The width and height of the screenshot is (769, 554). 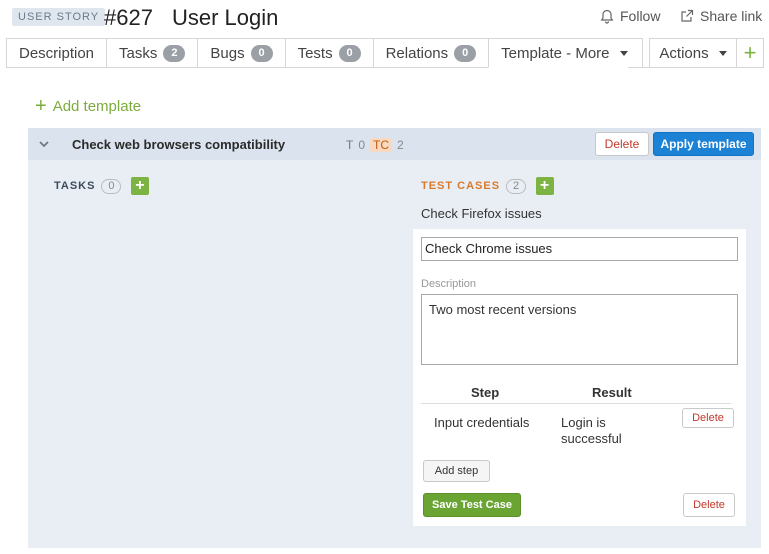 What do you see at coordinates (178, 144) in the screenshot?
I see `template-name: Check web browsers compatibility` at bounding box center [178, 144].